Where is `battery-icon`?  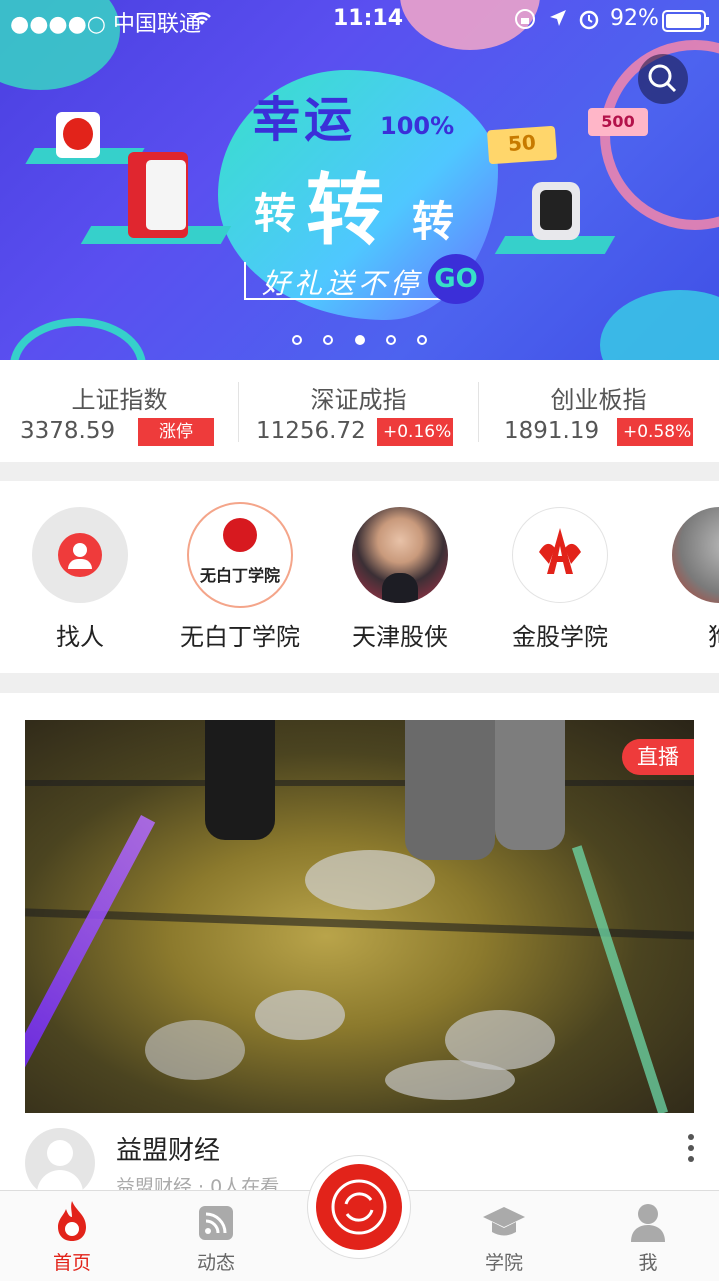
battery-icon is located at coordinates (686, 24).